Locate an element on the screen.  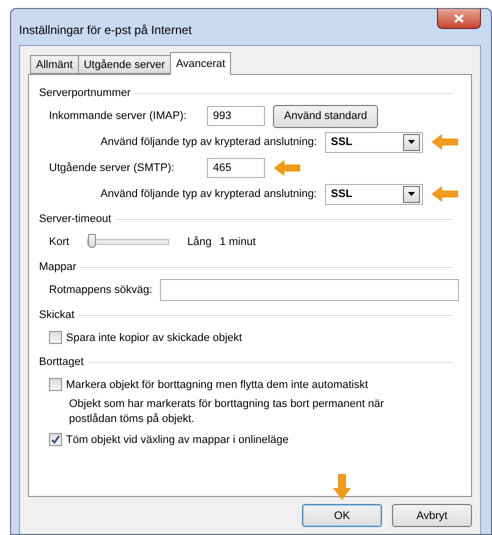
field-label: Inkommande server (IMAP): is located at coordinates (118, 116).